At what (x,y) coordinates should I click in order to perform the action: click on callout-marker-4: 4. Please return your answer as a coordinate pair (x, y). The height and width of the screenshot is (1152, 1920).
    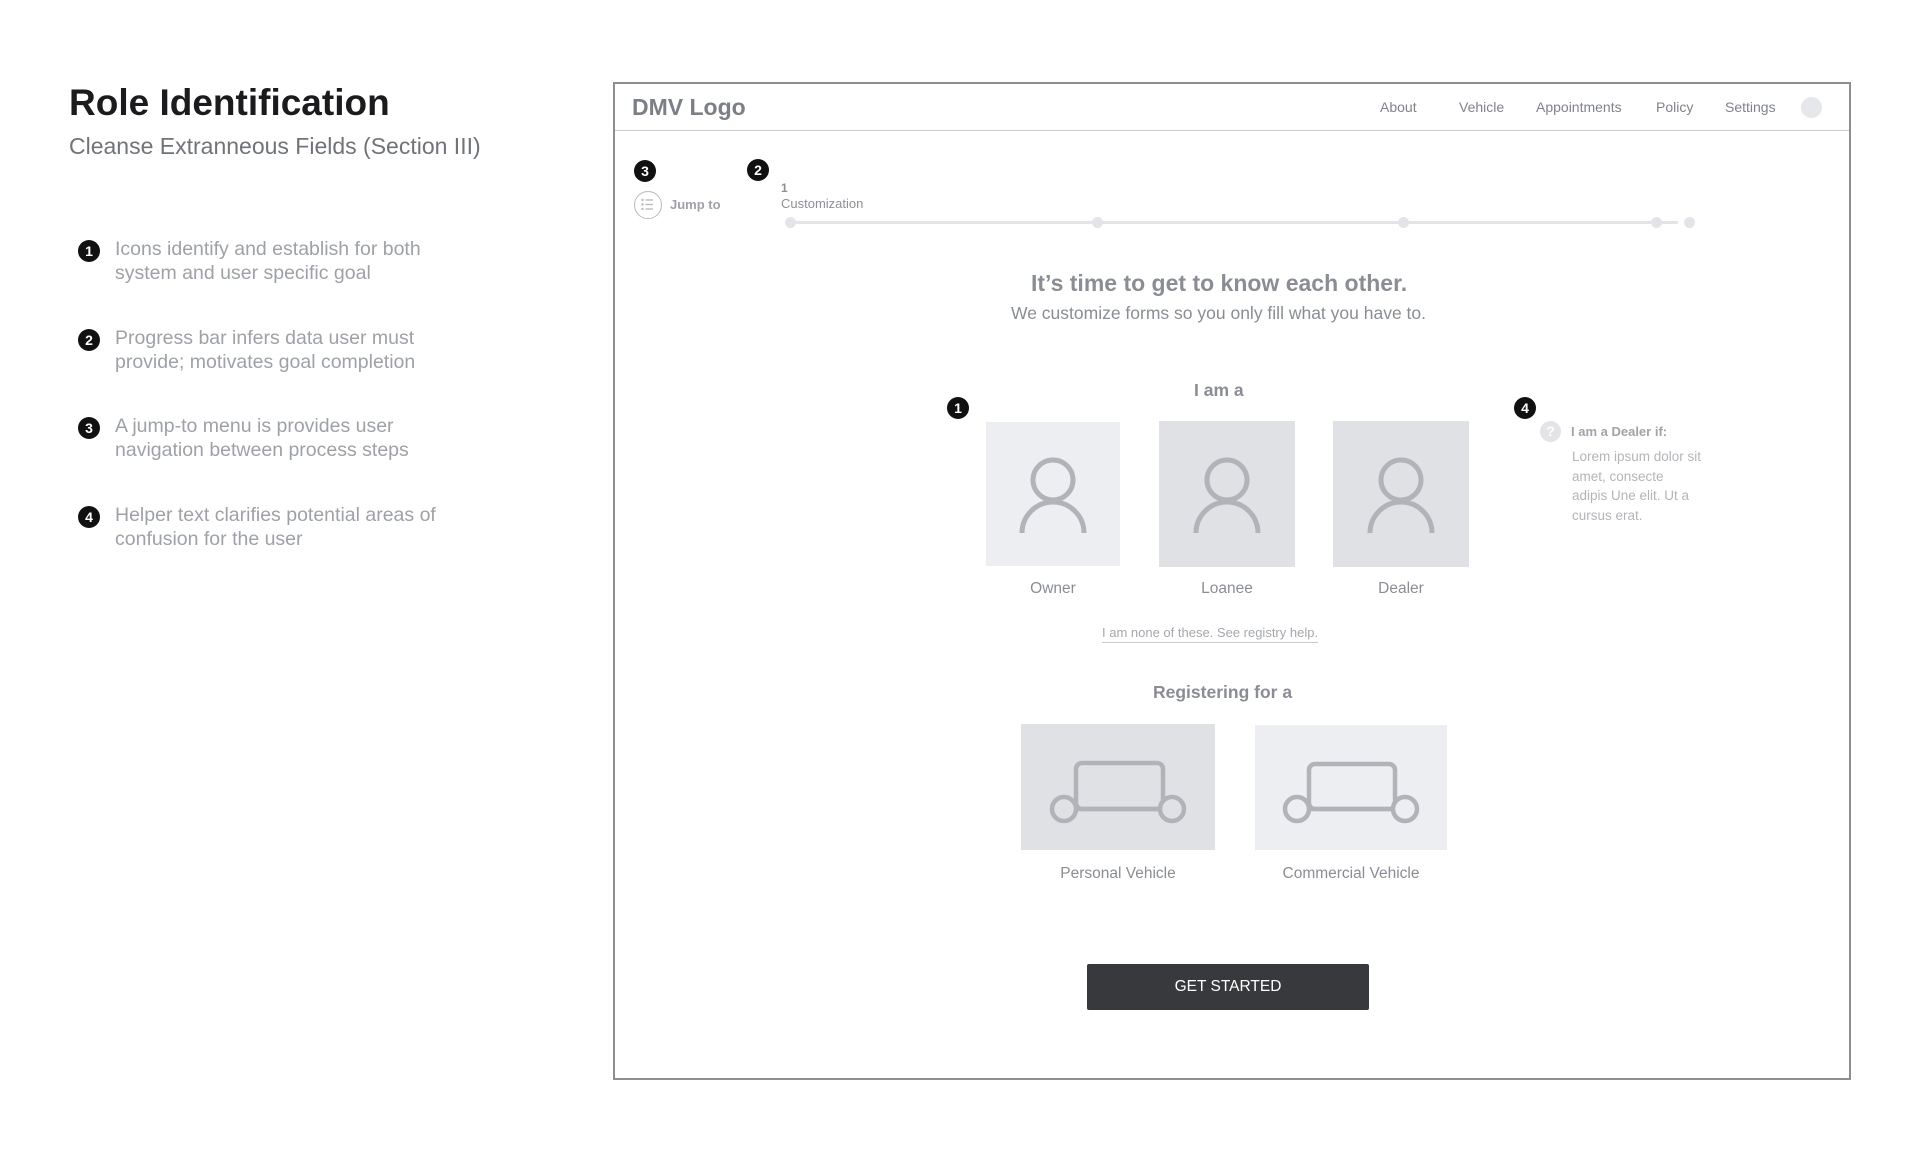
    Looking at the image, I should click on (1525, 408).